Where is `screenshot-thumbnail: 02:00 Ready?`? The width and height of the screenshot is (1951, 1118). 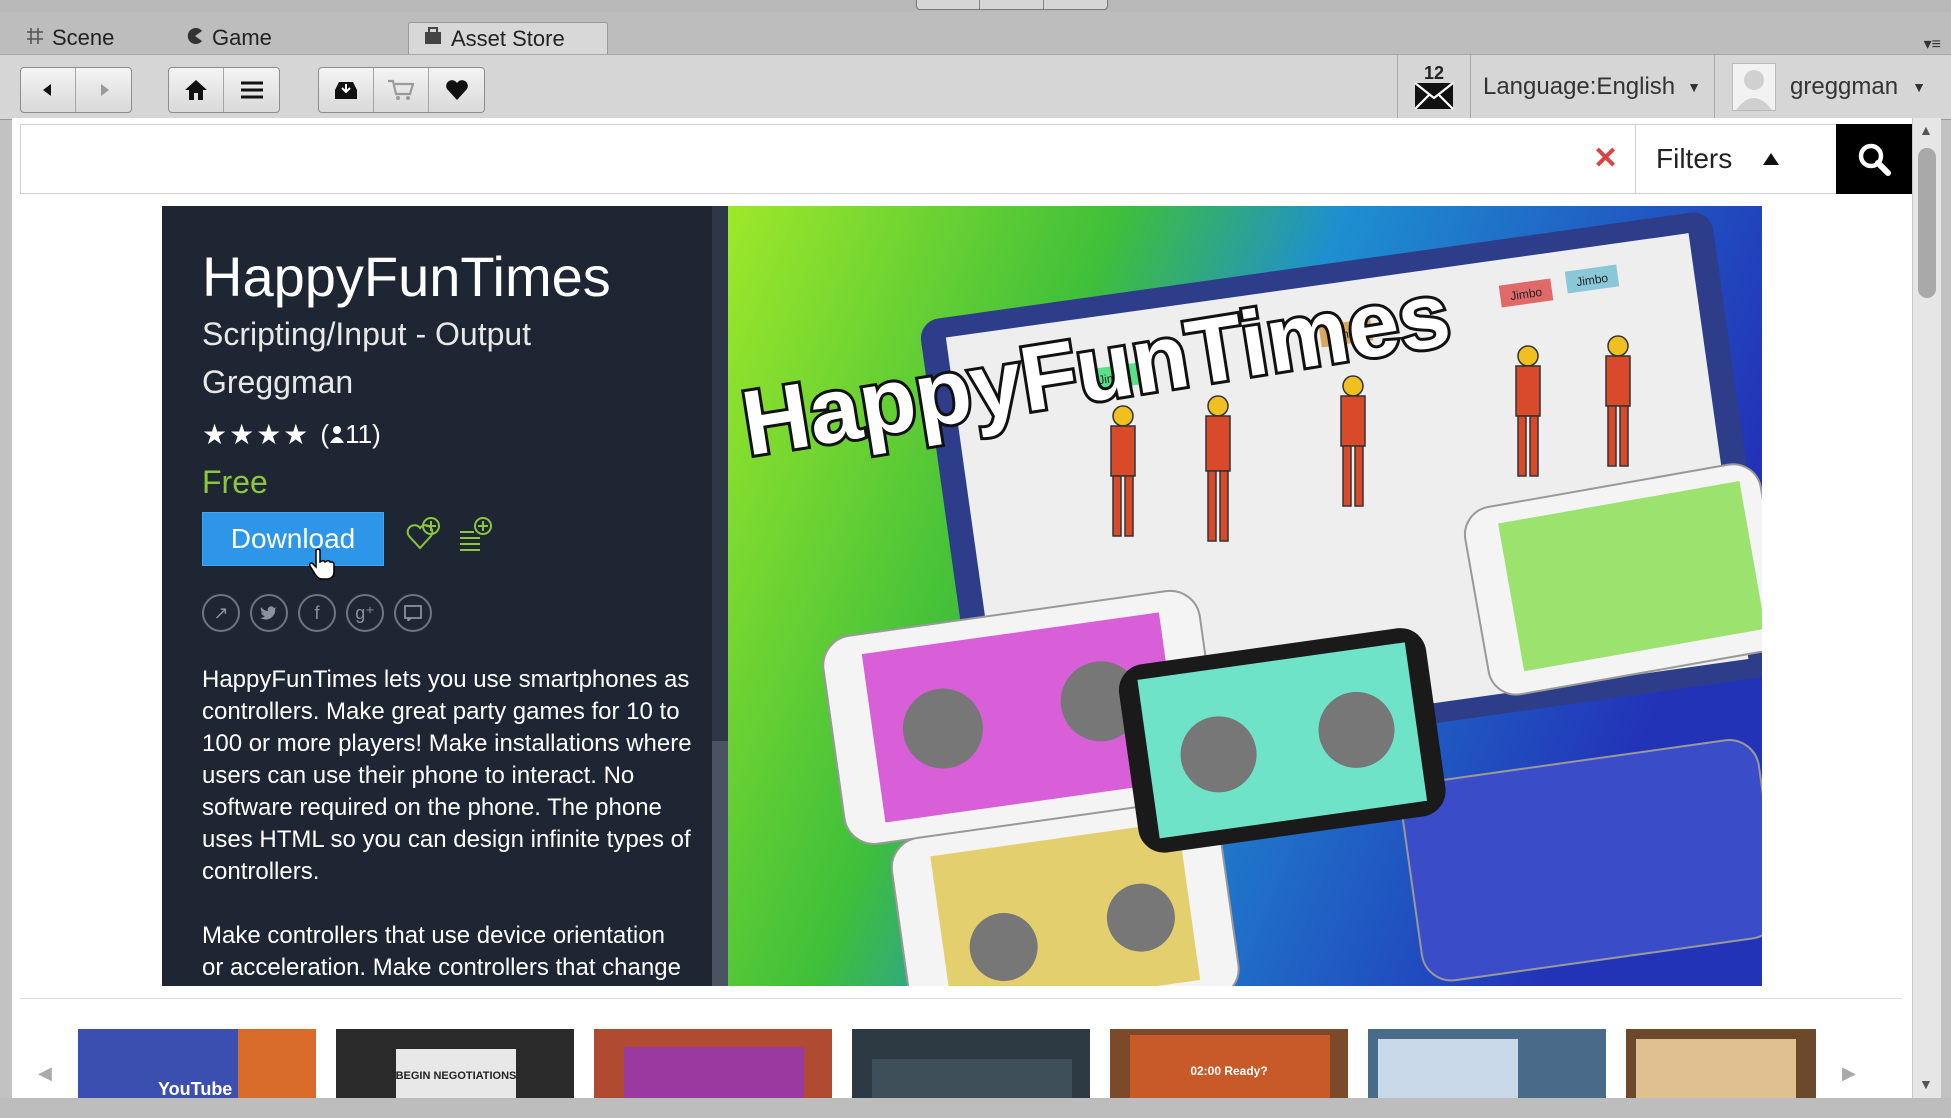
screenshot-thumbnail: 02:00 Ready? is located at coordinates (1229, 1063).